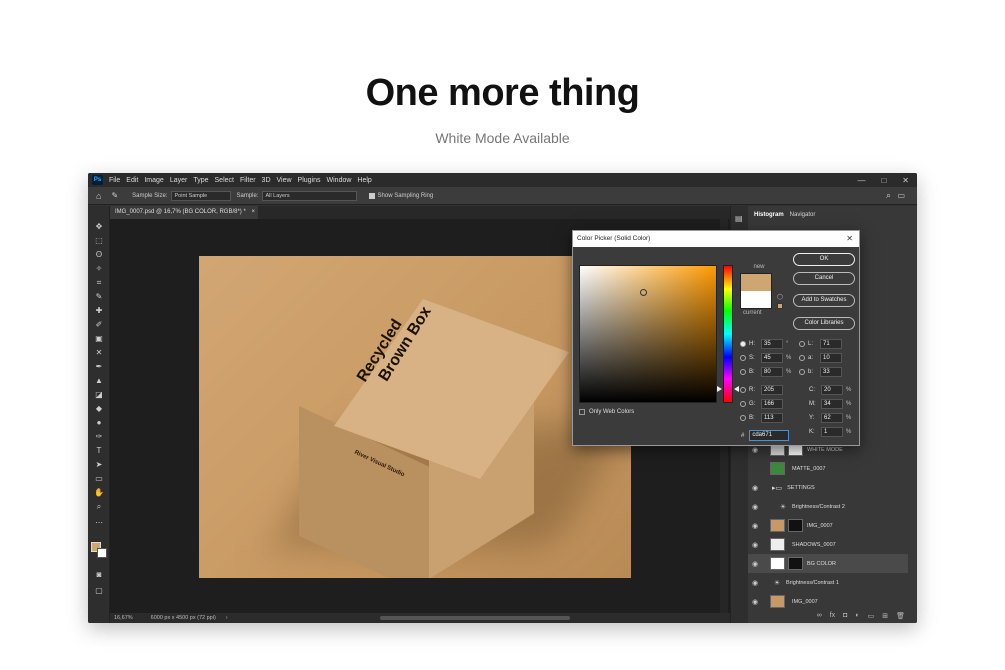 The height and width of the screenshot is (670, 1005). What do you see at coordinates (743, 417) in the screenshot?
I see `blue-radio` at bounding box center [743, 417].